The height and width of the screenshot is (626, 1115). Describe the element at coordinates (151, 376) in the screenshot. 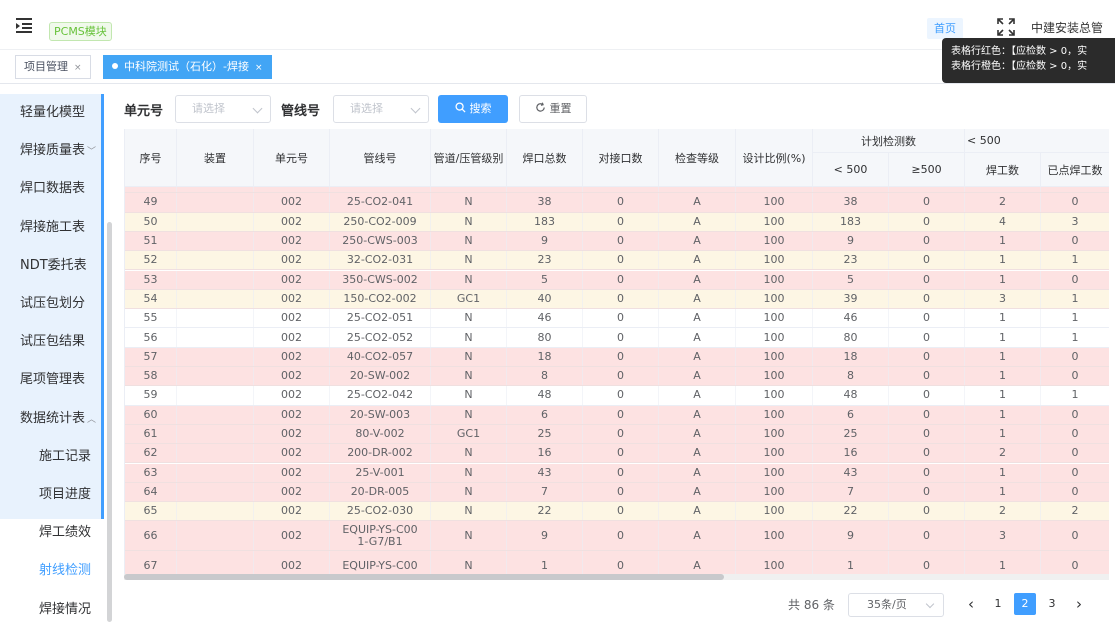

I see `cell-seq: 58` at that location.